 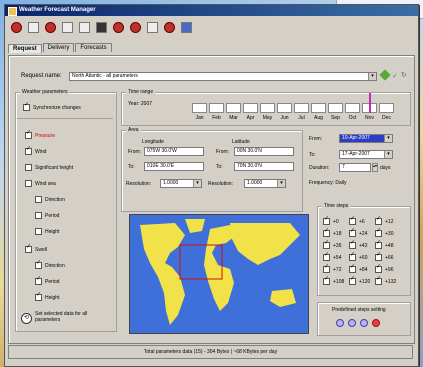 I want to click on new-icon, so click(x=16, y=27).